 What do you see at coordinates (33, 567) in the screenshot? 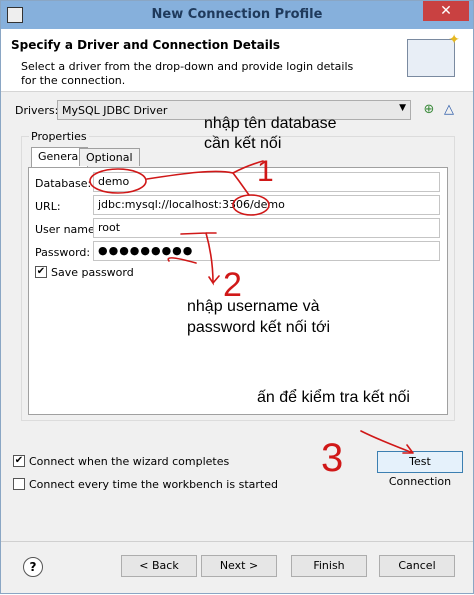
I see `help-icon: ?` at bounding box center [33, 567].